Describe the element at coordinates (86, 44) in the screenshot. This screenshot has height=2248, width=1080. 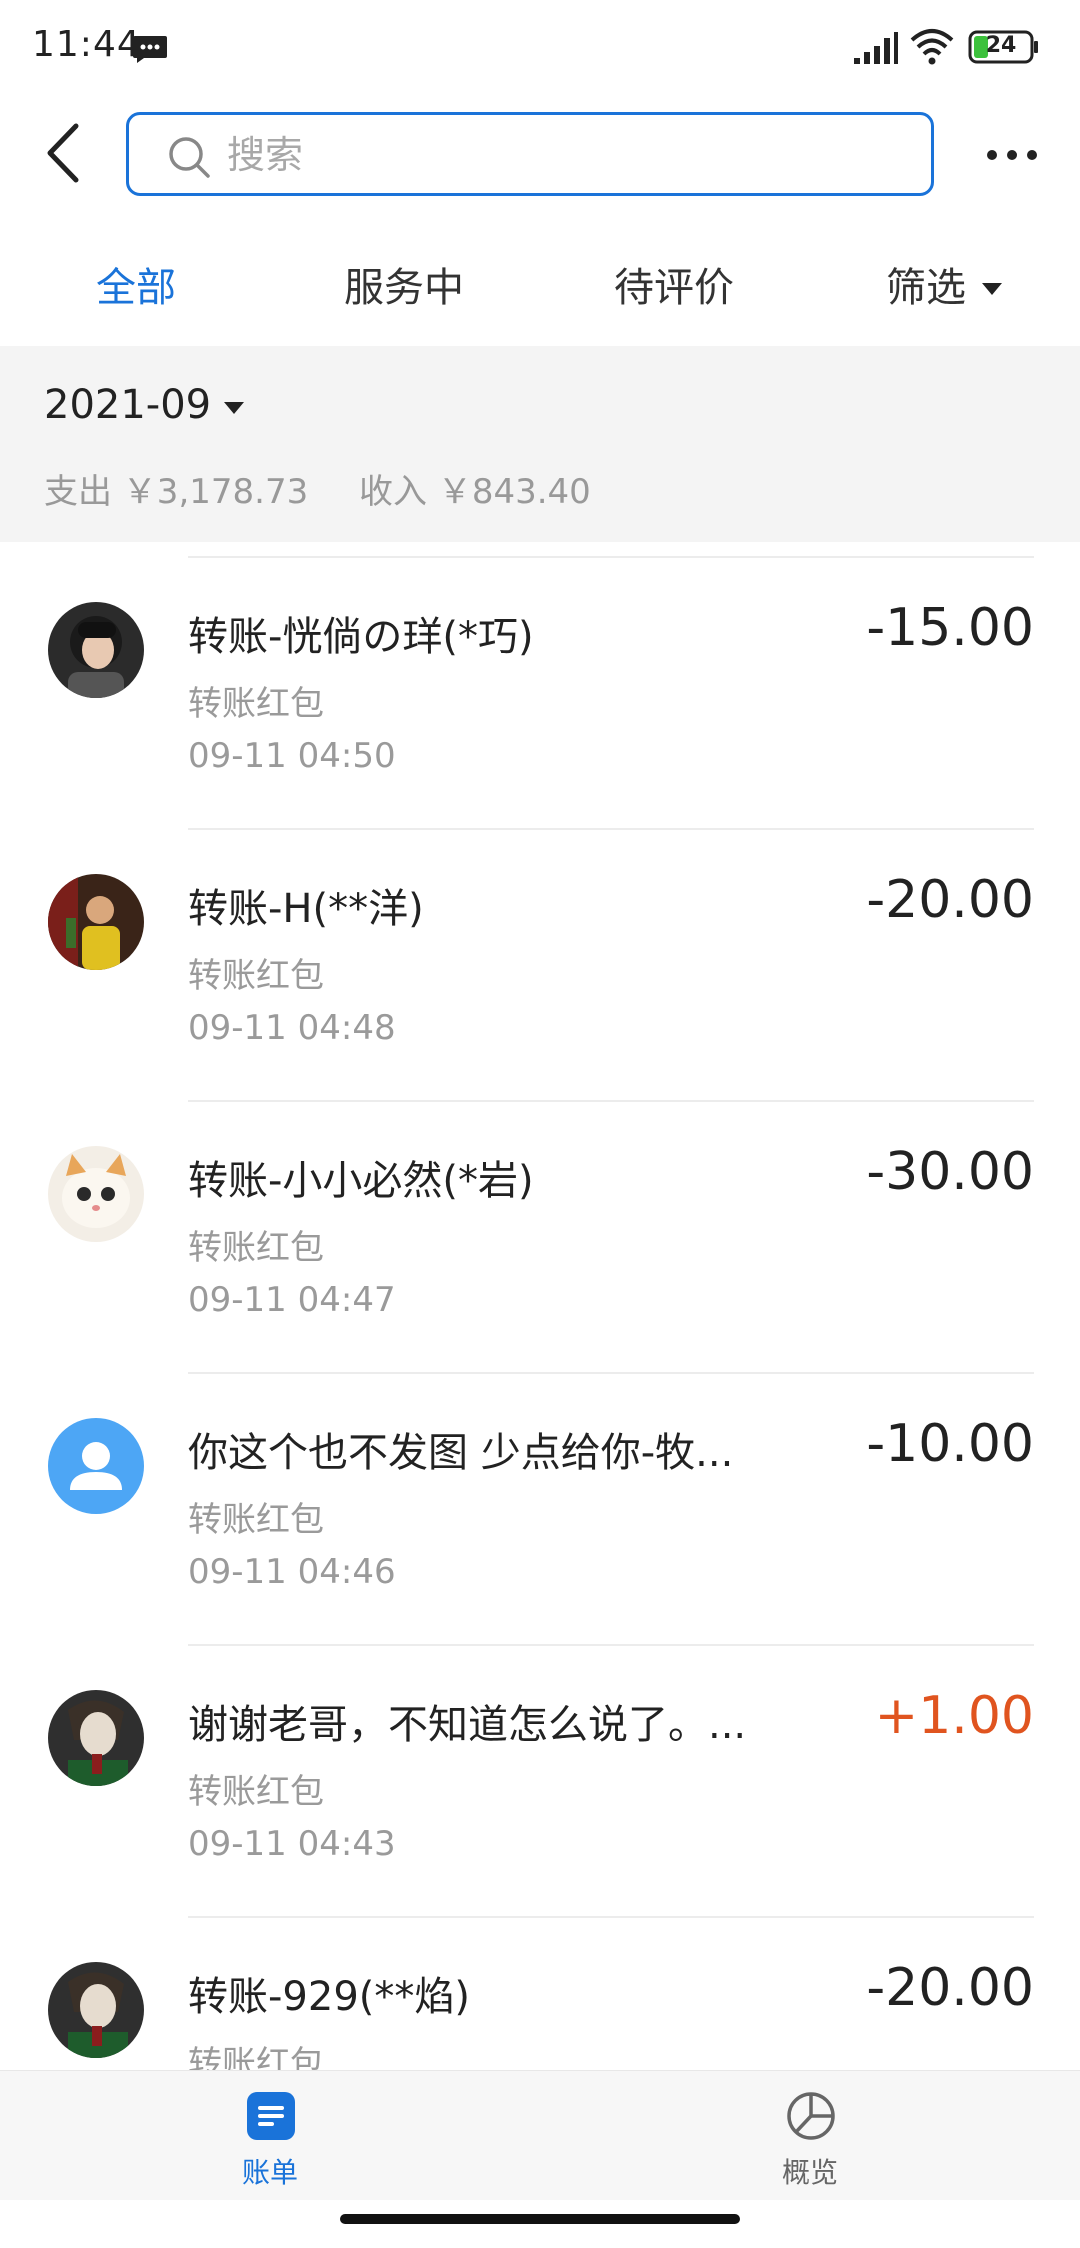
I see `status-time: 11:44` at that location.